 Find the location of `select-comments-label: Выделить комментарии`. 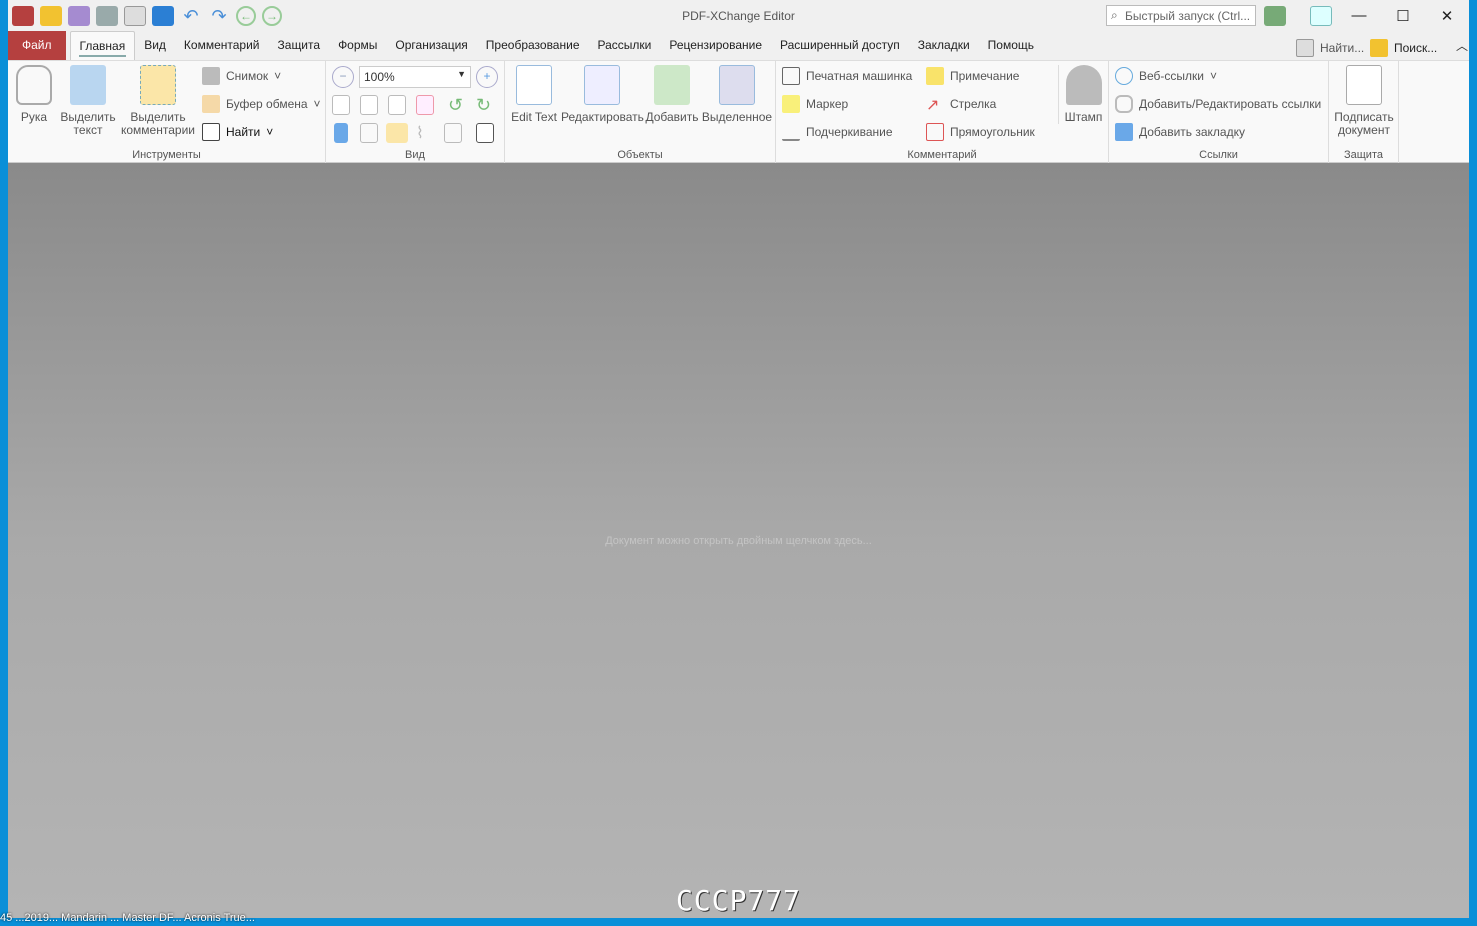

select-comments-label: Выделить комментарии is located at coordinates (158, 123).